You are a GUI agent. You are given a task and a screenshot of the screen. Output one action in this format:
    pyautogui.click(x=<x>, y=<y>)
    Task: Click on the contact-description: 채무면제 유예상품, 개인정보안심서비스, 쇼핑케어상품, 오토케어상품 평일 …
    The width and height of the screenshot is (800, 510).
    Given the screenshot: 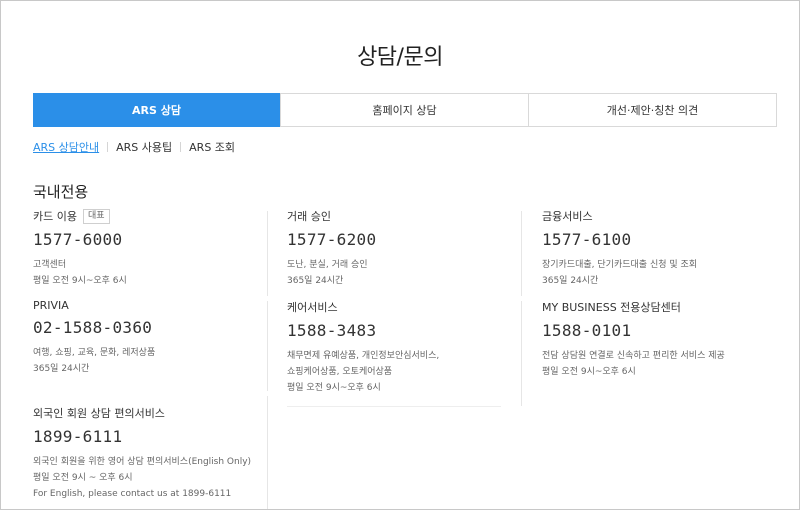 What is the action you would take?
    pyautogui.click(x=397, y=372)
    